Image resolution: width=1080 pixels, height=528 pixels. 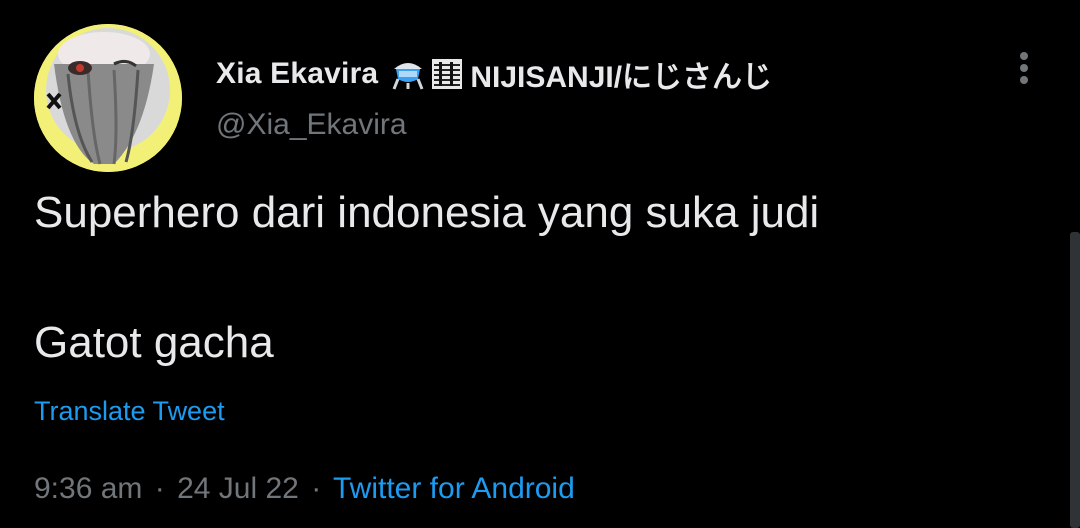 I want to click on avatar, so click(x=108, y=98).